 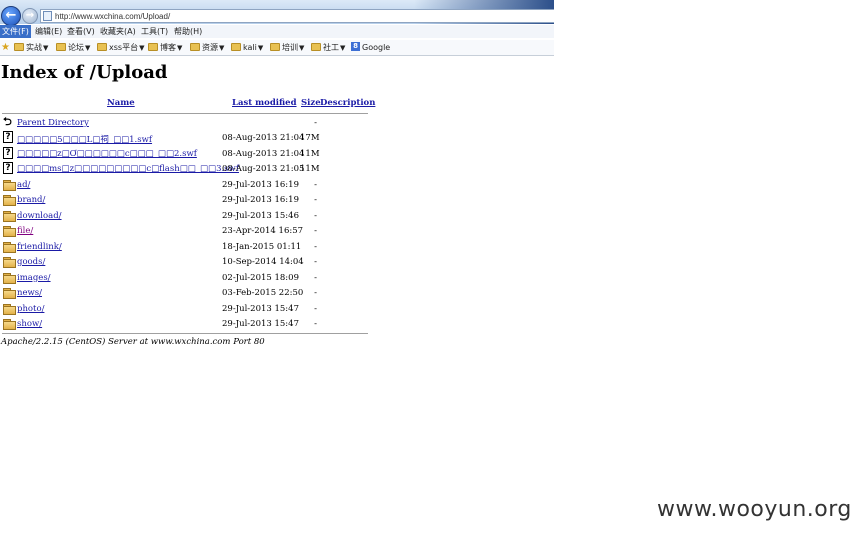 I want to click on menu-file: 文件(F), so click(x=15, y=31).